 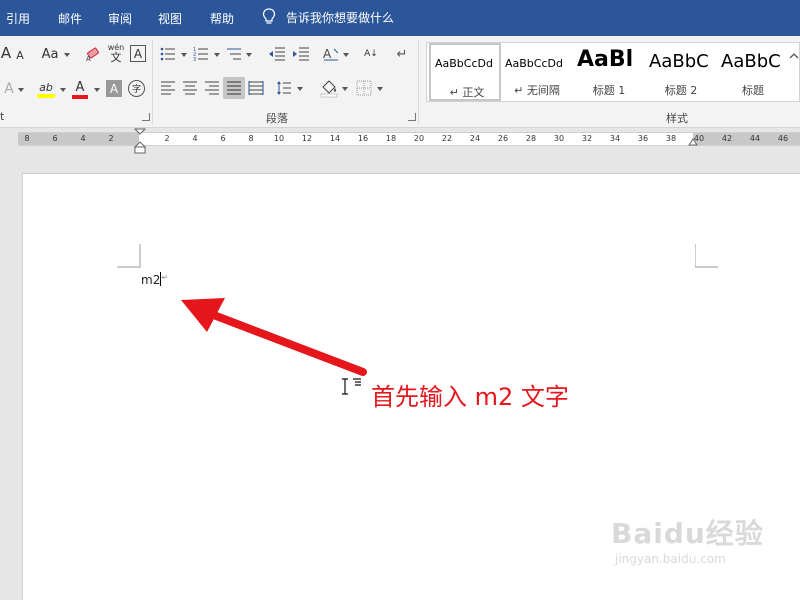 What do you see at coordinates (170, 18) in the screenshot?
I see `tab-view: 视图` at bounding box center [170, 18].